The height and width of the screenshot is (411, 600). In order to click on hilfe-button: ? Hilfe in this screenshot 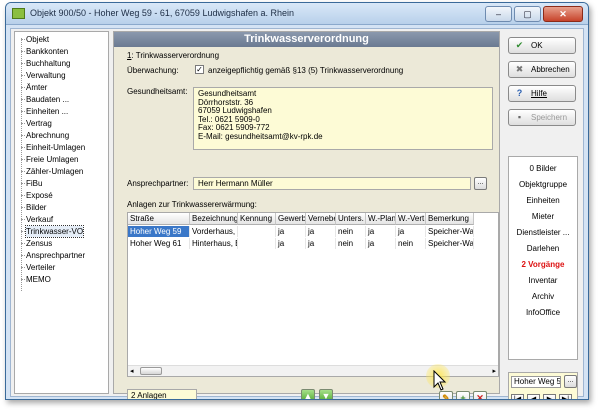, I will do `click(542, 93)`.